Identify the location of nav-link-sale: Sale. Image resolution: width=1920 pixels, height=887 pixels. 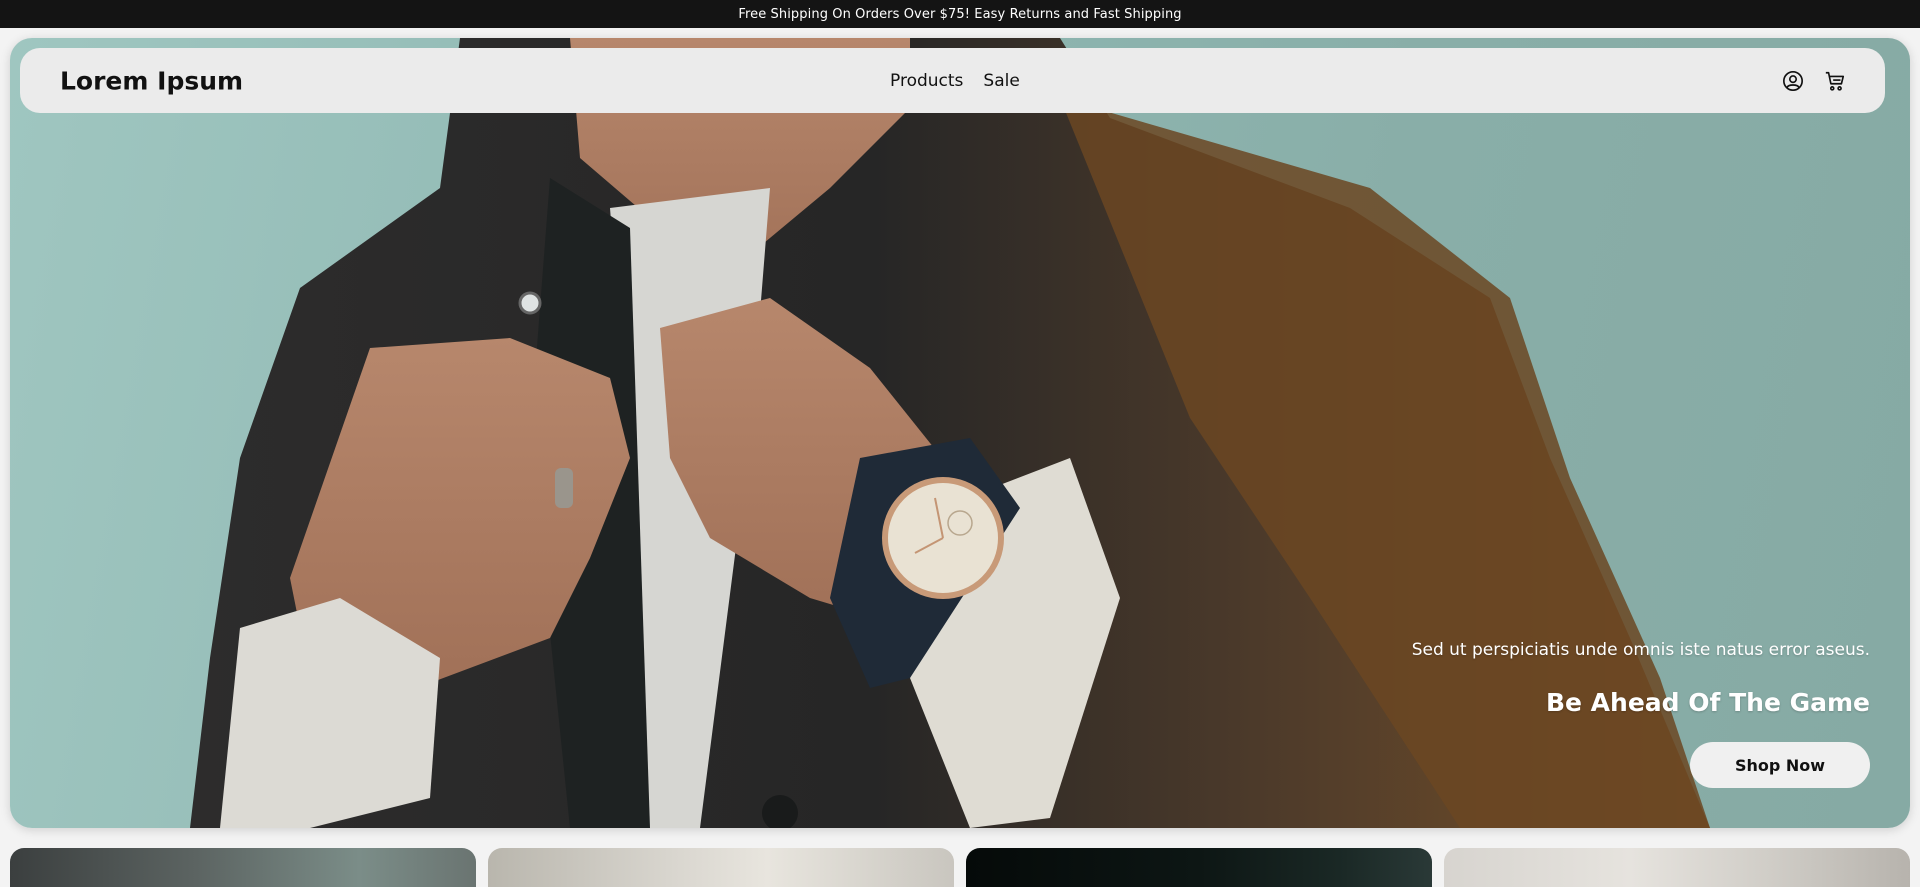
(1001, 81).